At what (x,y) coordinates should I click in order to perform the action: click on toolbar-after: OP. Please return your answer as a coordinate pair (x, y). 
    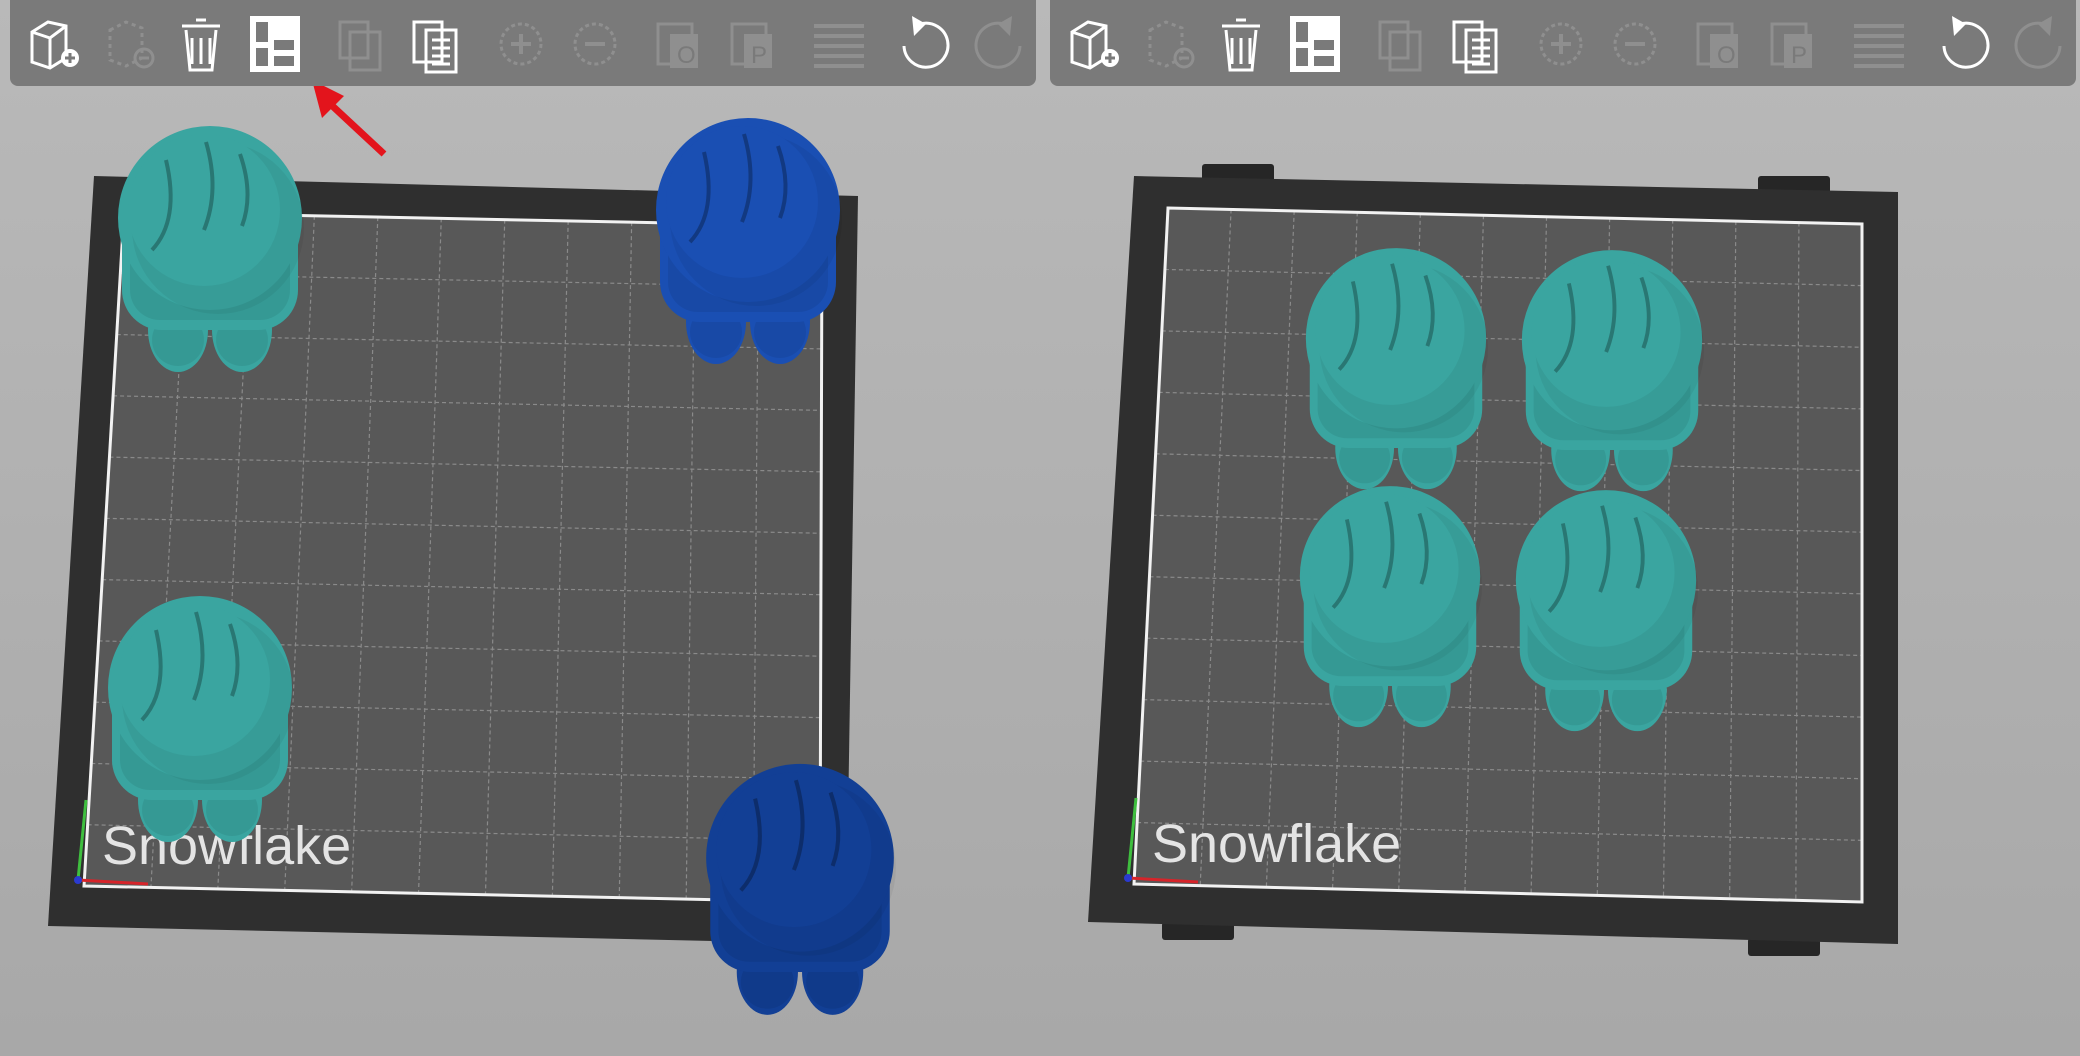
    Looking at the image, I should click on (1563, 43).